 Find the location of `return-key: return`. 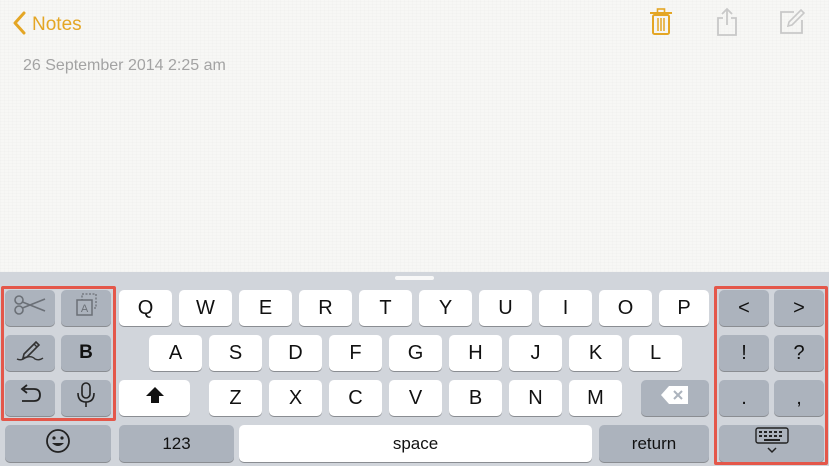

return-key: return is located at coordinates (654, 443).